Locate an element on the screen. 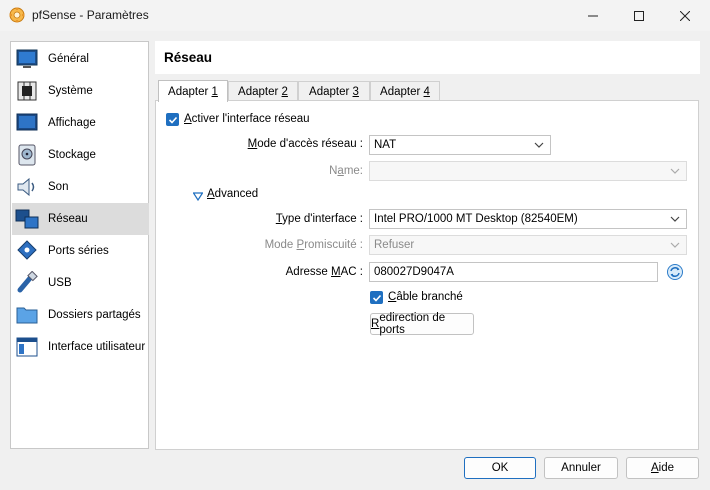 The width and height of the screenshot is (710, 490). port-forwarding-button: Redirection de ports is located at coordinates (422, 324).